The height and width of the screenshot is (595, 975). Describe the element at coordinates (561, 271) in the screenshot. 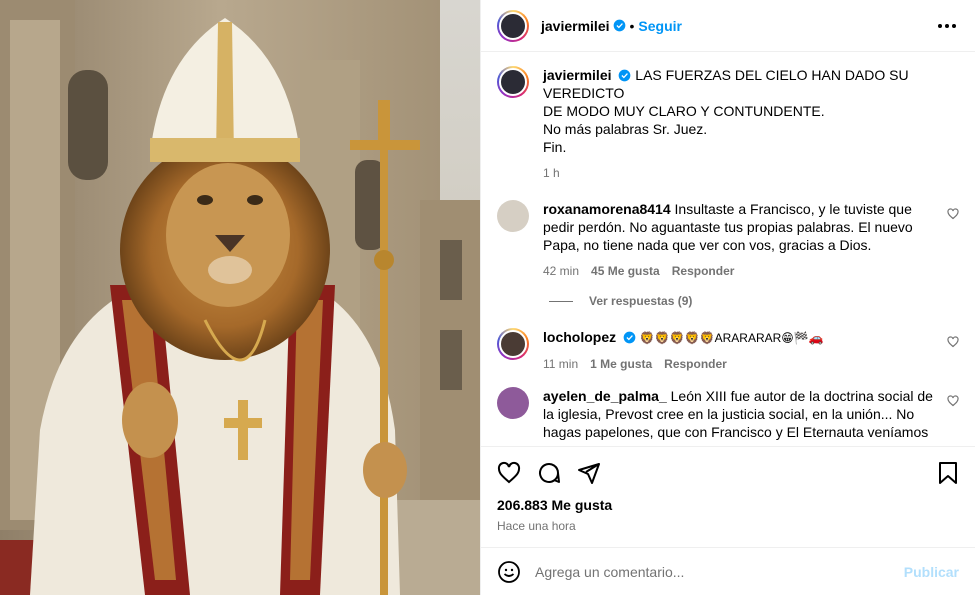

I see `comment-time: 42 min` at that location.